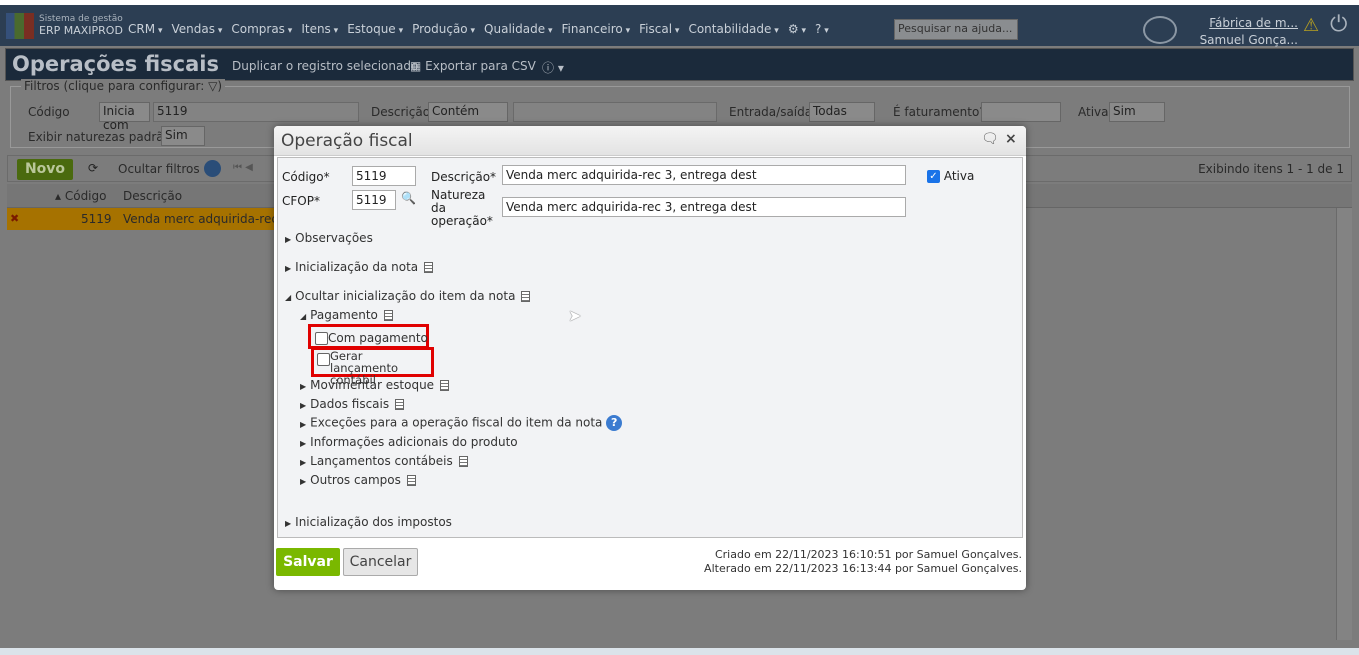  I want to click on excel-icon: ▦, so click(418, 66).